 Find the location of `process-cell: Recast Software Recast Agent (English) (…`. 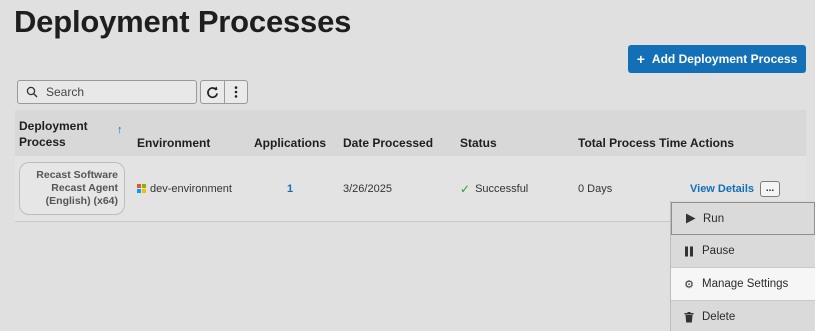

process-cell: Recast Software Recast Agent (English) (… is located at coordinates (76, 188).